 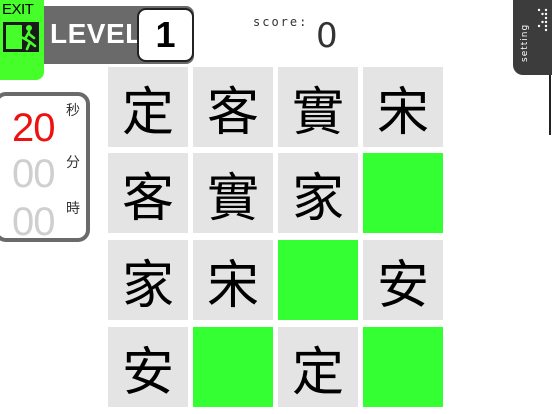 What do you see at coordinates (532, 37) in the screenshot?
I see `setting-tab: setting` at bounding box center [532, 37].